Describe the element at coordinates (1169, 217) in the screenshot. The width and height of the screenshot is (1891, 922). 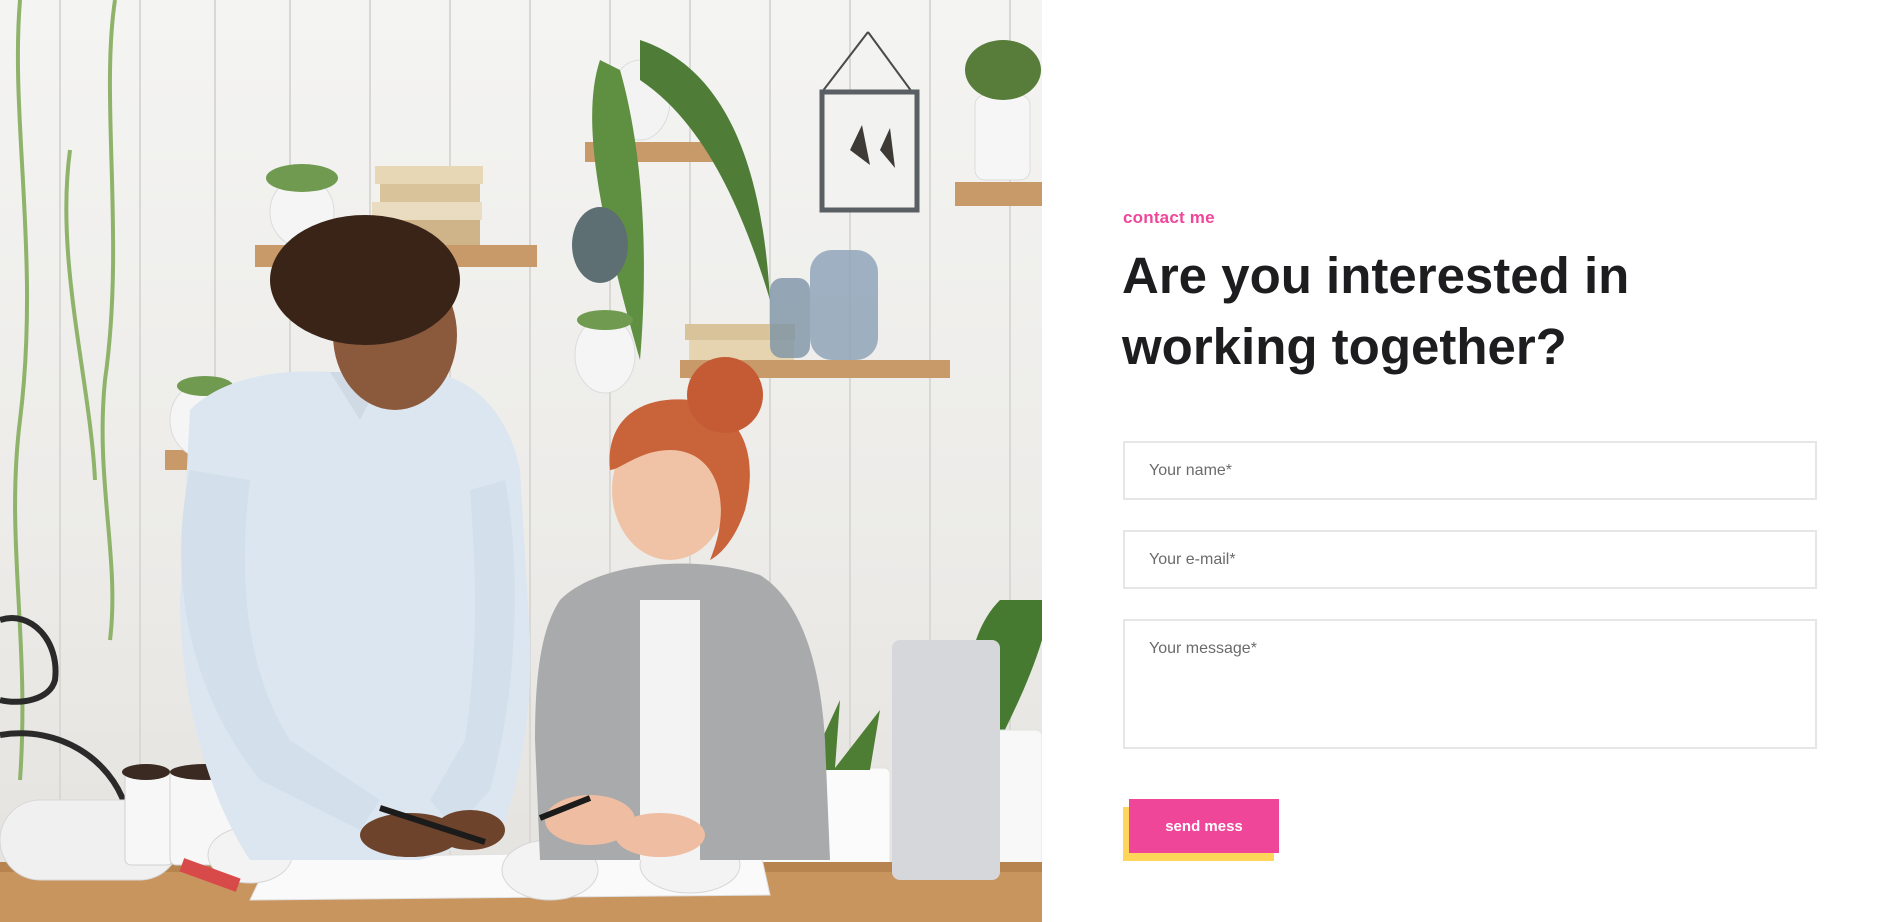
I see `section-eyebrow: contact me` at that location.